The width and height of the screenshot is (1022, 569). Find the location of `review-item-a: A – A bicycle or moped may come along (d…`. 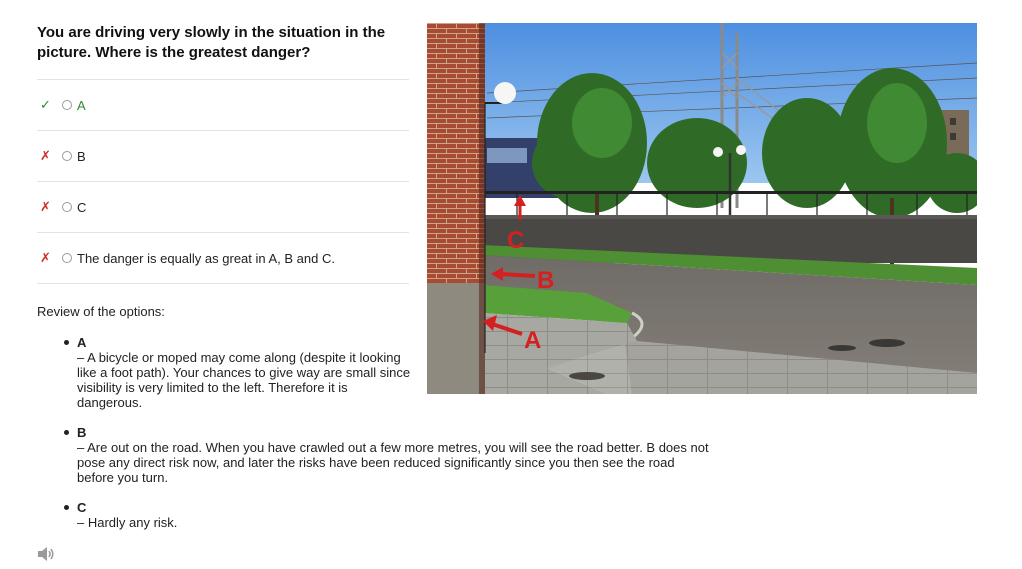

review-item-a: A – A bicycle or moped may come along (d… is located at coordinates (224, 372).